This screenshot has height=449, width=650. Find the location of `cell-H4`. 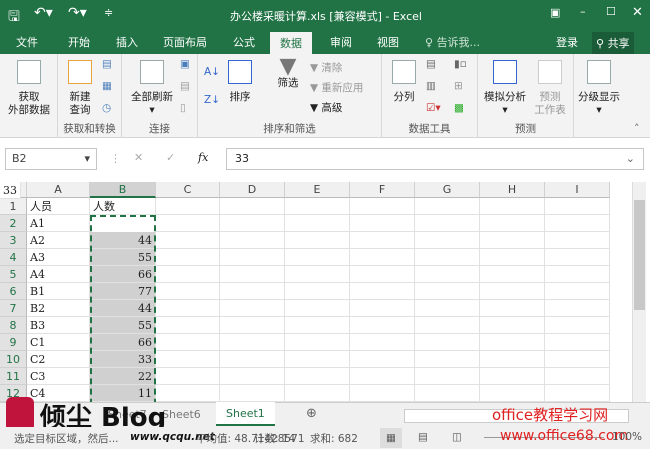

cell-H4 is located at coordinates (512, 257).